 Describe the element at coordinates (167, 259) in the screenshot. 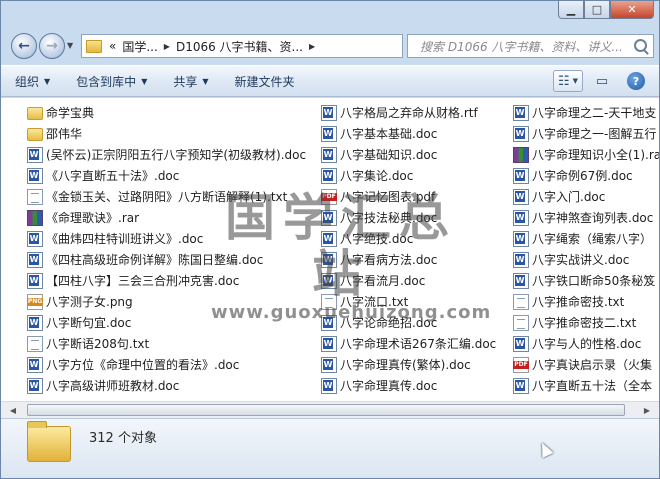

I see `file-item: 《四柱高级班命例详解》陈国日整编.doc` at that location.